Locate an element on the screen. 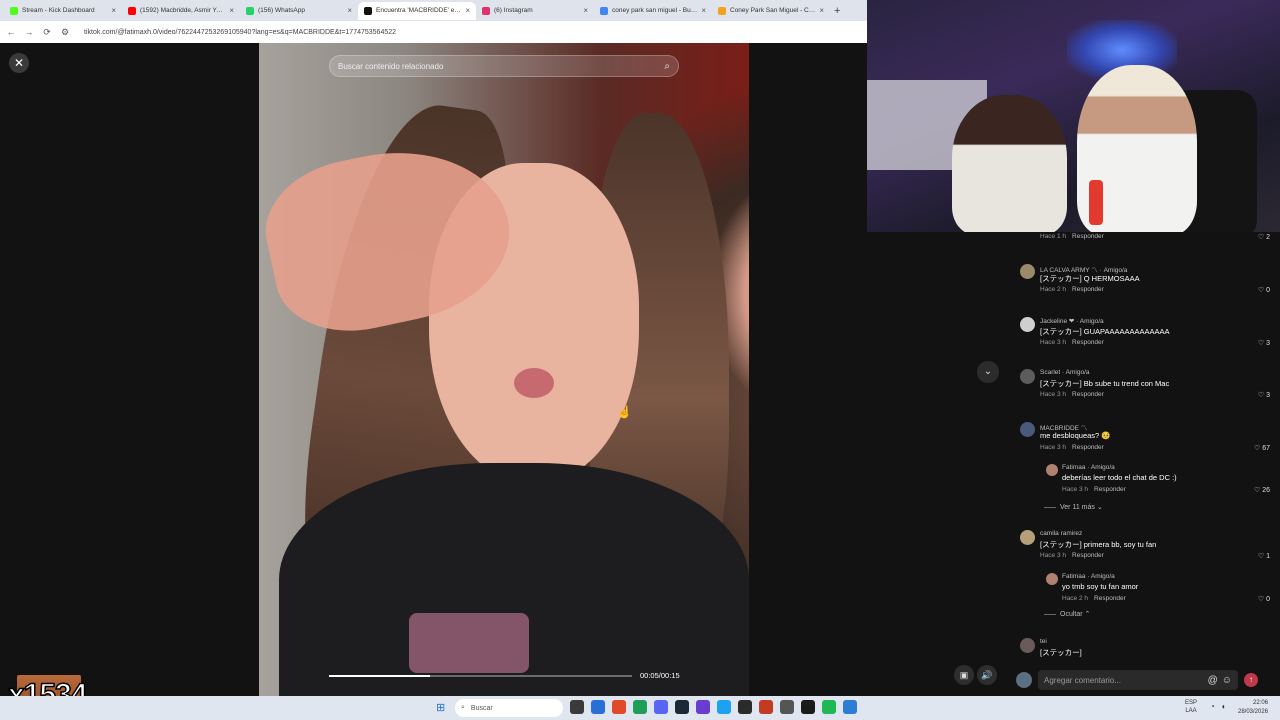 The height and width of the screenshot is (720, 1280). comment-input is located at coordinates (1124, 680).